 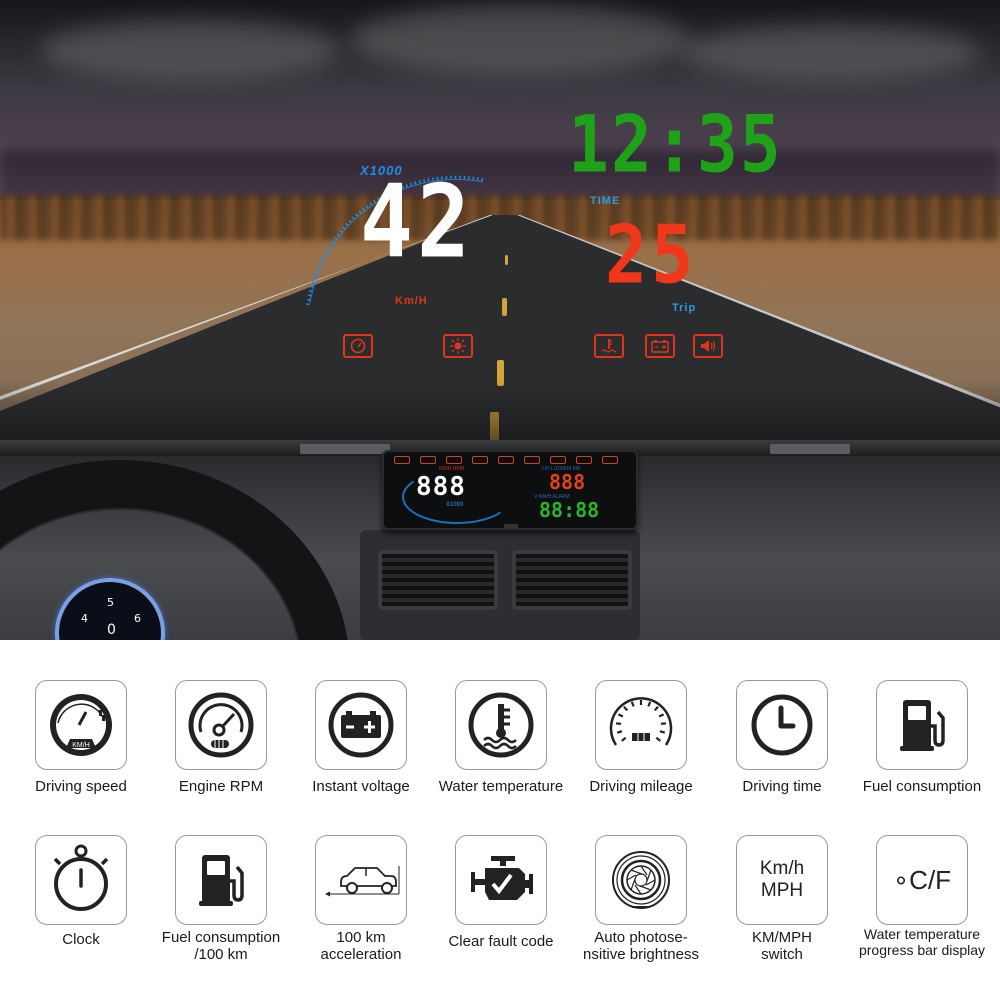 What do you see at coordinates (221, 725) in the screenshot?
I see `rpm-gauge-icon` at bounding box center [221, 725].